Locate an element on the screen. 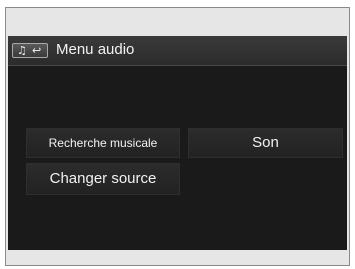 Image resolution: width=355 pixels, height=269 pixels. header-bar: ♫ ↩ Menu audio is located at coordinates (177, 51).